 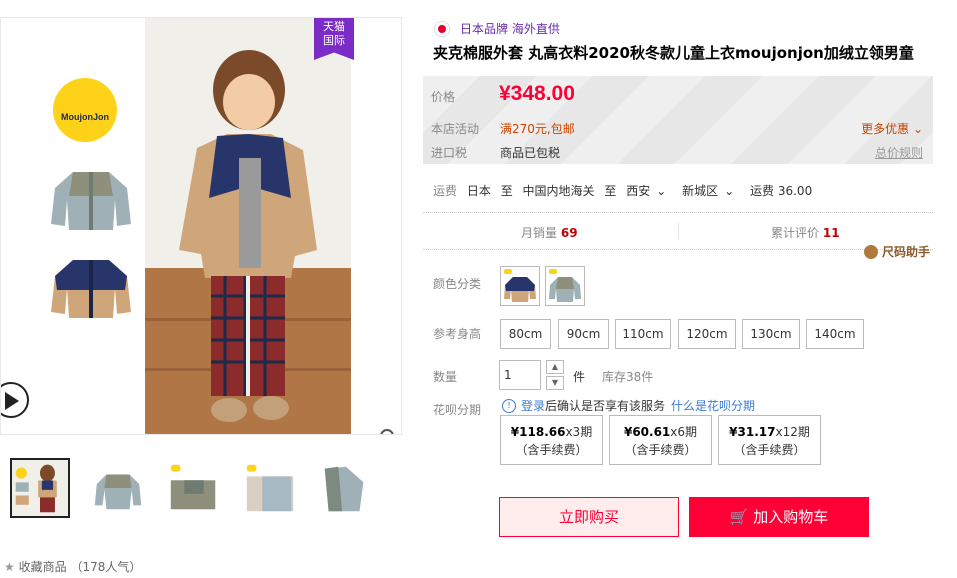 What do you see at coordinates (649, 191) in the screenshot?
I see `city-select: 西安 ⌄` at bounding box center [649, 191].